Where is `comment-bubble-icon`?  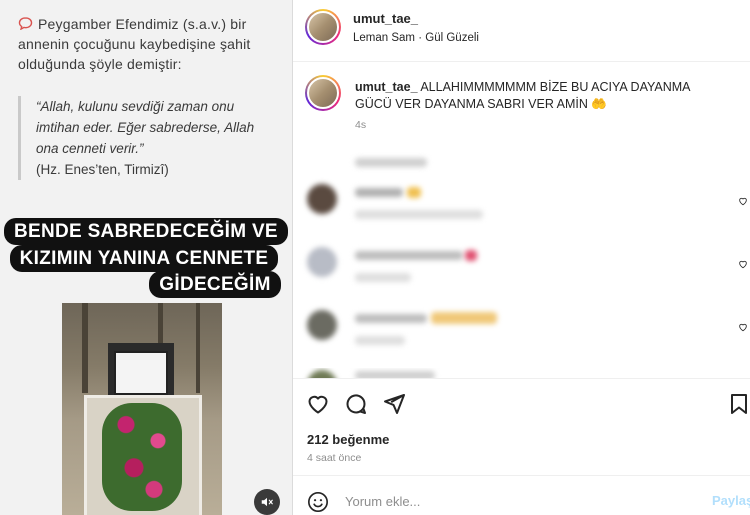 comment-bubble-icon is located at coordinates (356, 404).